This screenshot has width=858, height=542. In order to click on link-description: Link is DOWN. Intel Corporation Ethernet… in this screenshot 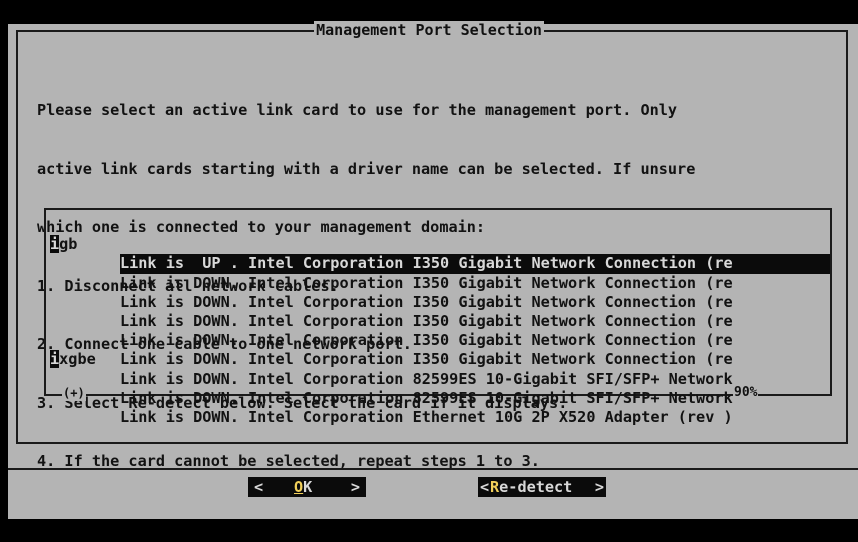, I will do `click(426, 416)`.